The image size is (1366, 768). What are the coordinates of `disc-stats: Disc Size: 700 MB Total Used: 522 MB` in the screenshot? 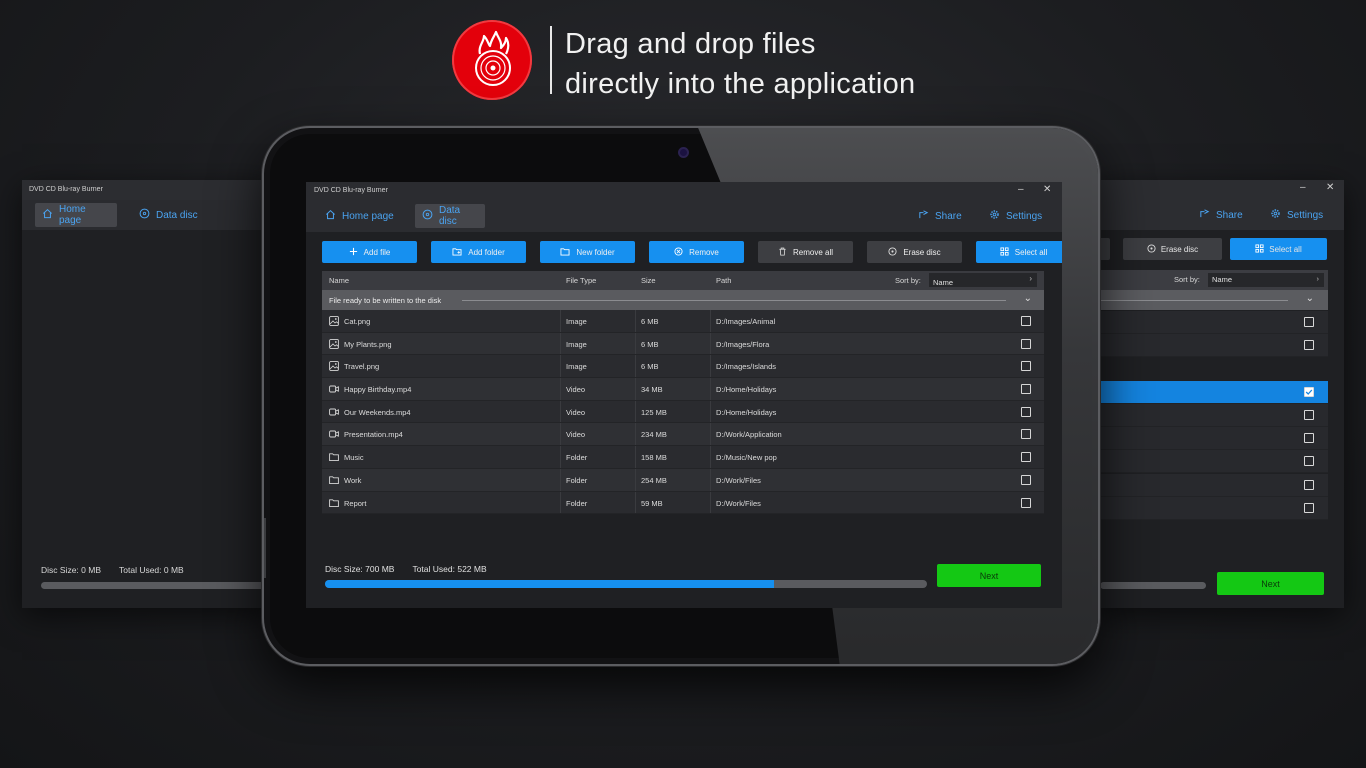 It's located at (406, 569).